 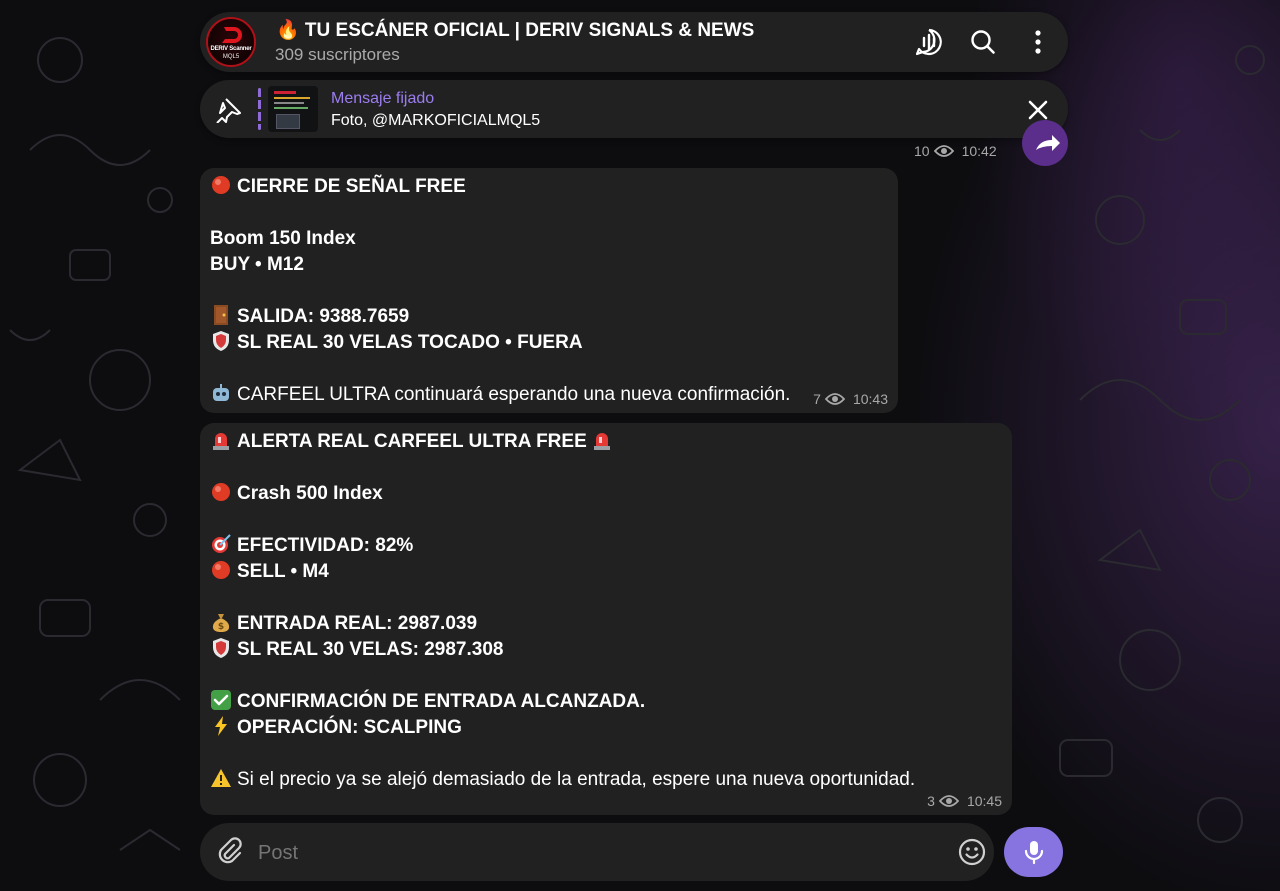 I want to click on lightning-icon, so click(x=222, y=726).